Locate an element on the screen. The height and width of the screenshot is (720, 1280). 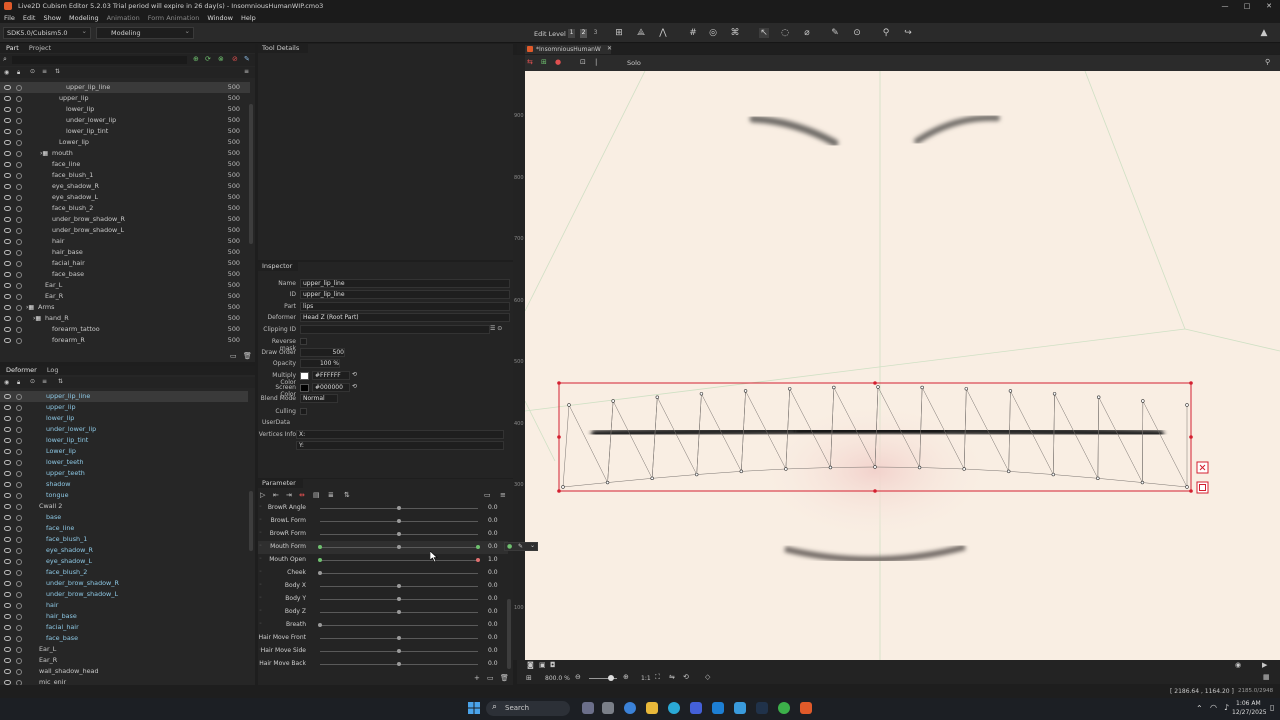
volume-icon: ♪ is located at coordinates (1226, 707).